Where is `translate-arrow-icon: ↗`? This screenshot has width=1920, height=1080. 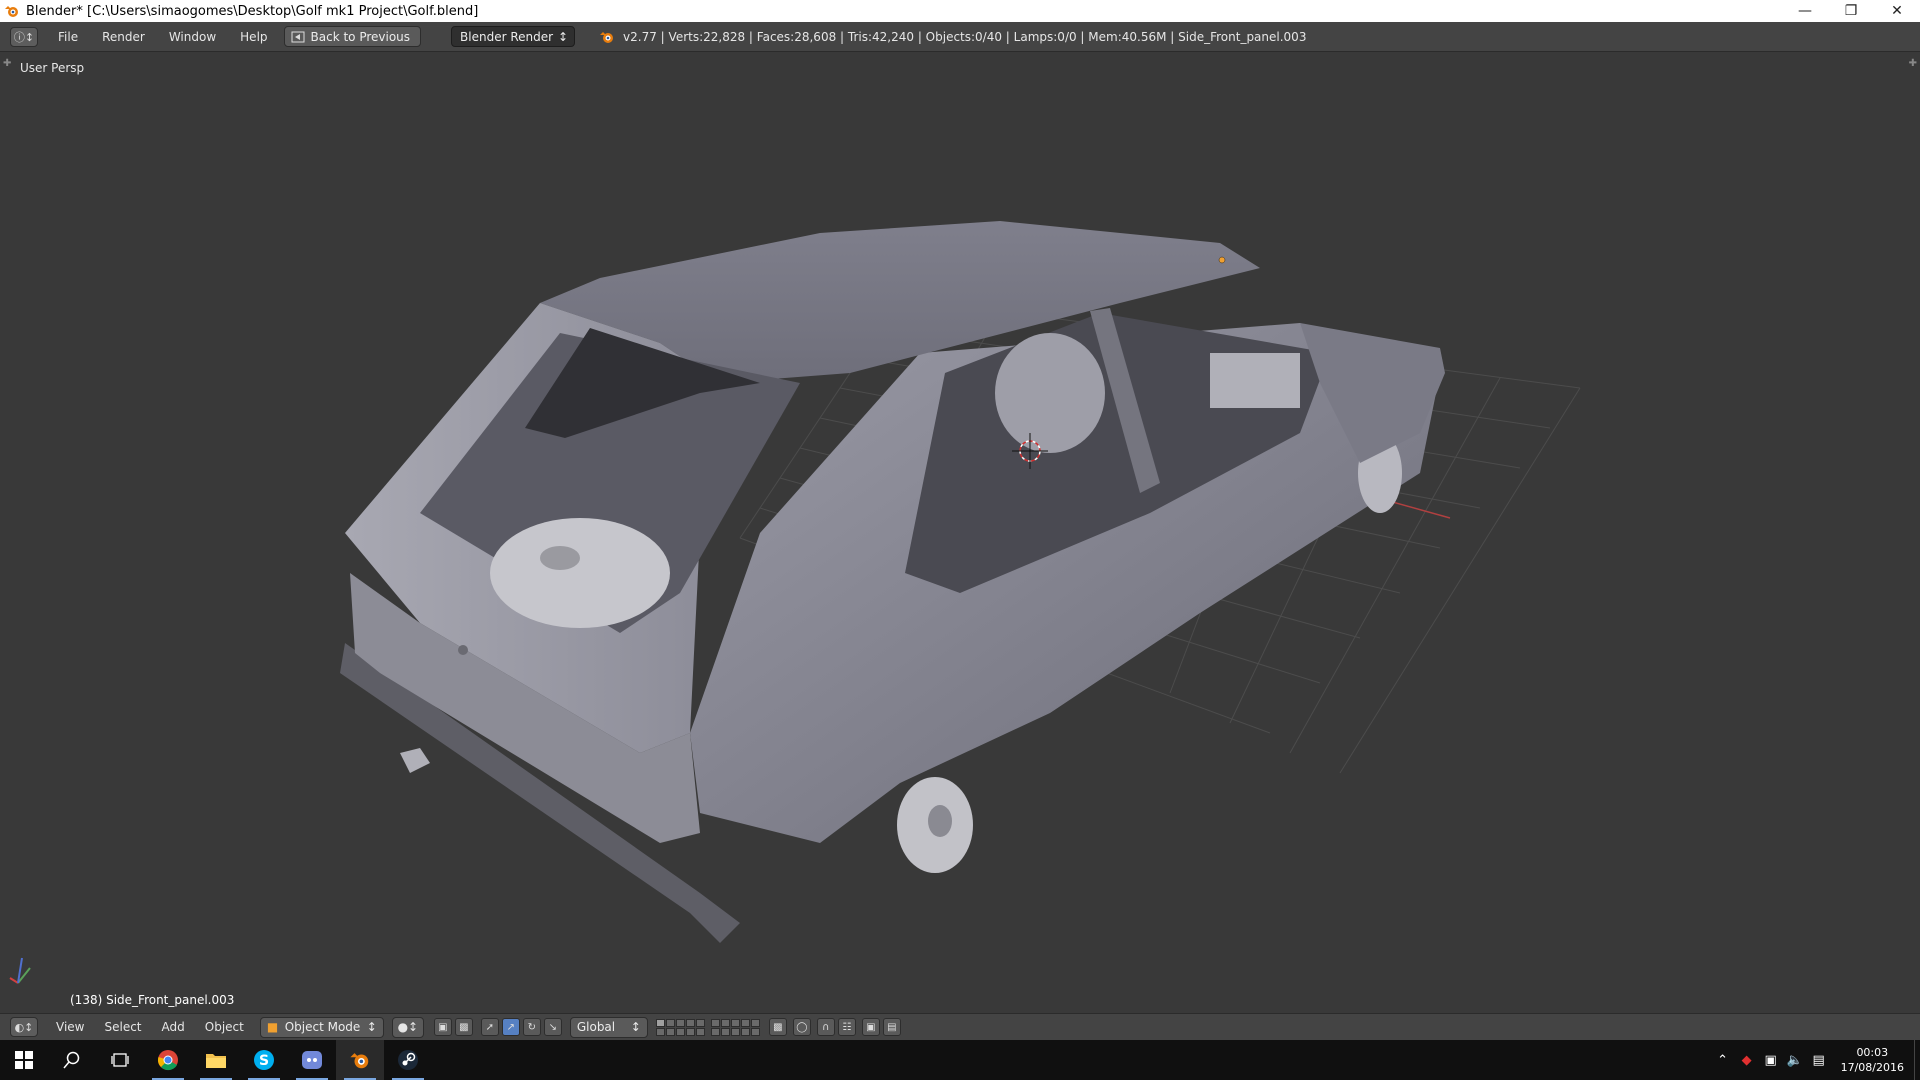 translate-arrow-icon: ↗ is located at coordinates (511, 1027).